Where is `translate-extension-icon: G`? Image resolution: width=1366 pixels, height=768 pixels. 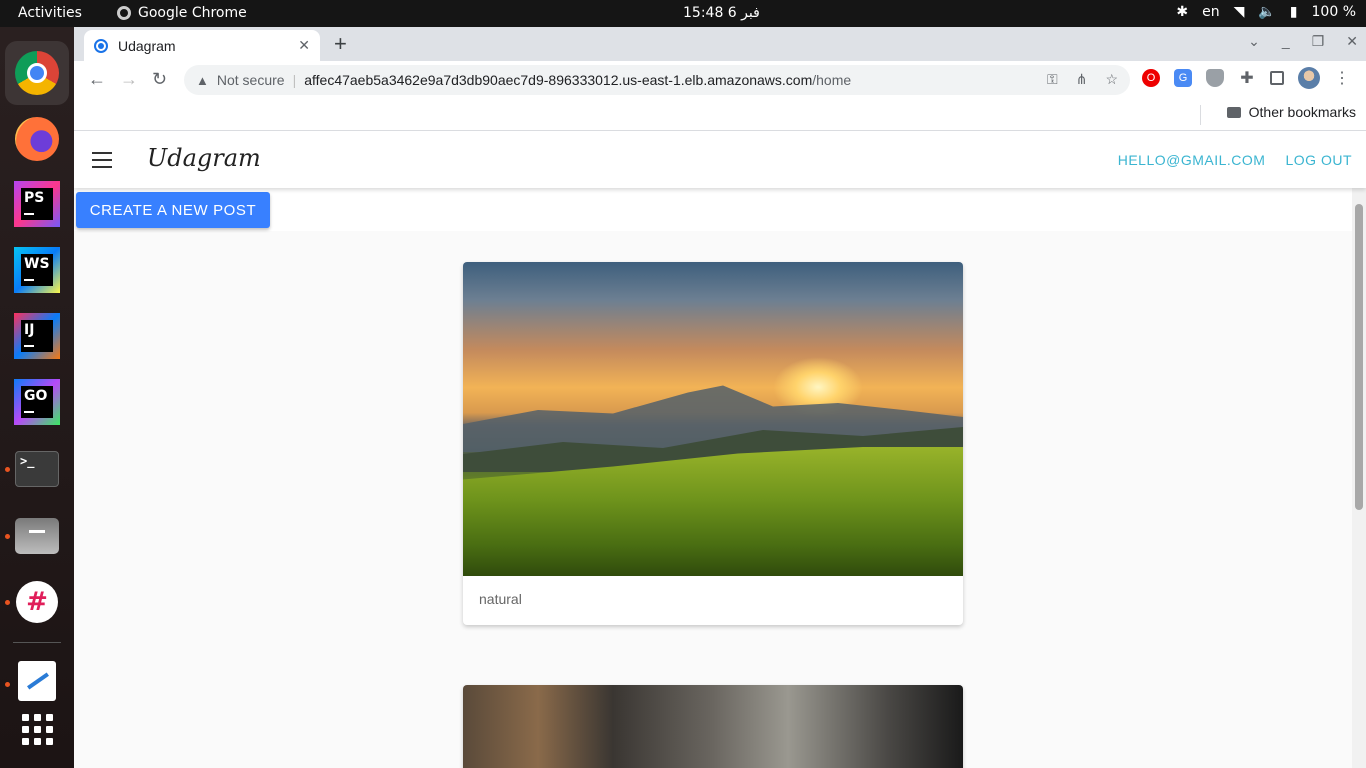
translate-extension-icon: G is located at coordinates (1183, 78).